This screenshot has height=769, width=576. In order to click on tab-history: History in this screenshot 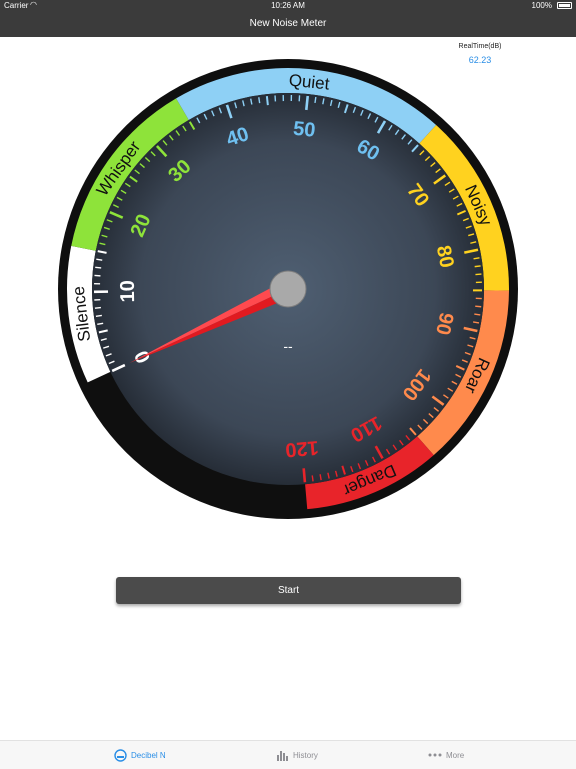, I will do `click(297, 755)`.